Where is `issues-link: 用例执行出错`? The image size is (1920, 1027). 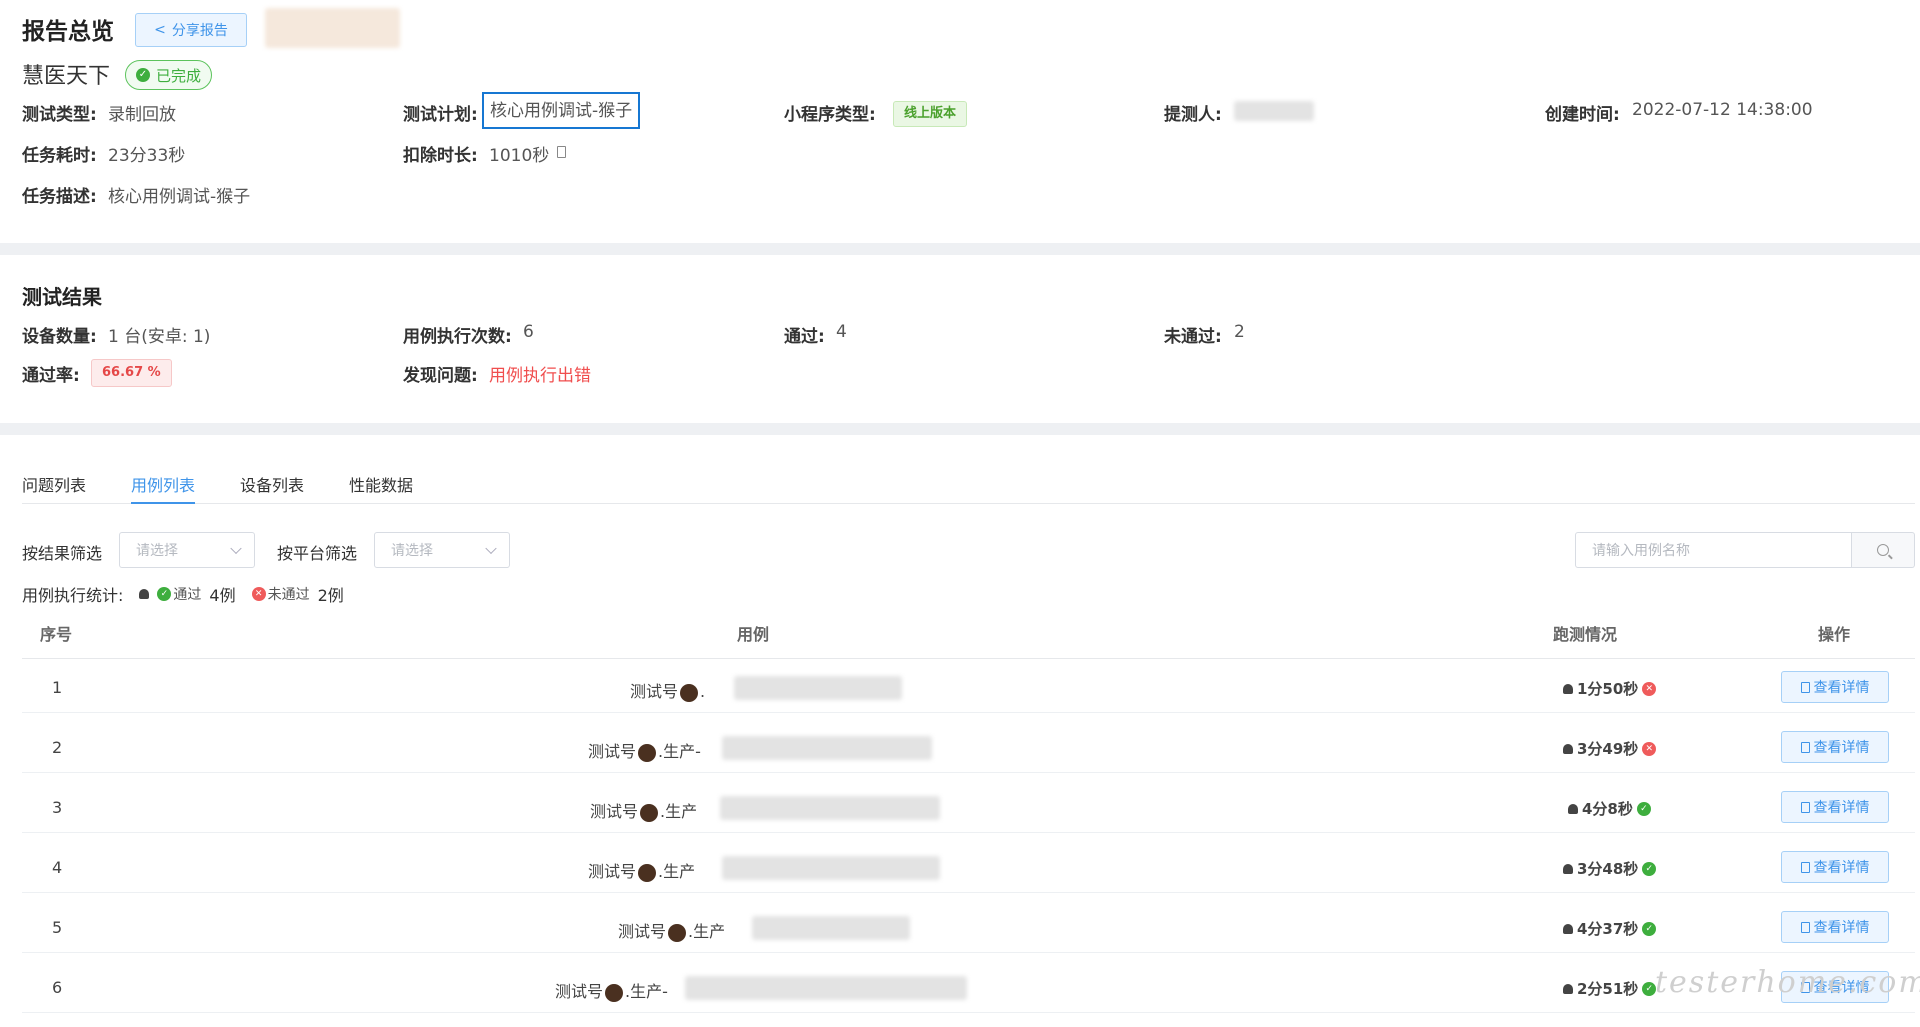
issues-link: 用例执行出错 is located at coordinates (540, 373).